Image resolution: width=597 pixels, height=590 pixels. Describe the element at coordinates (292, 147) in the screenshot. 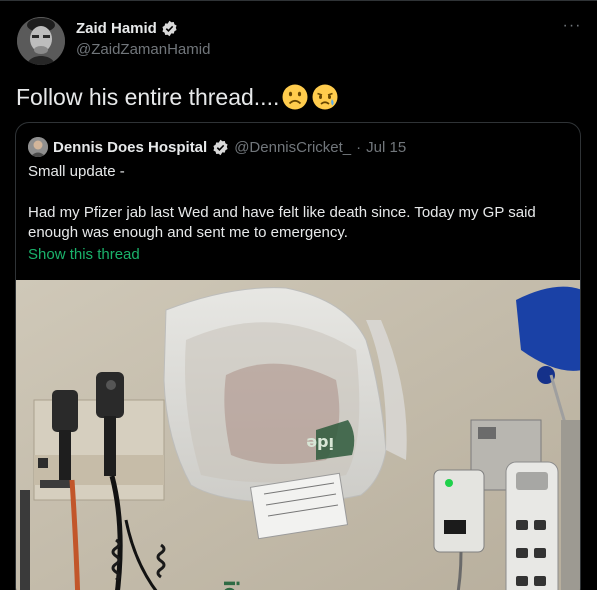

I see `quoted-author-handle: @DennisCricket_` at that location.